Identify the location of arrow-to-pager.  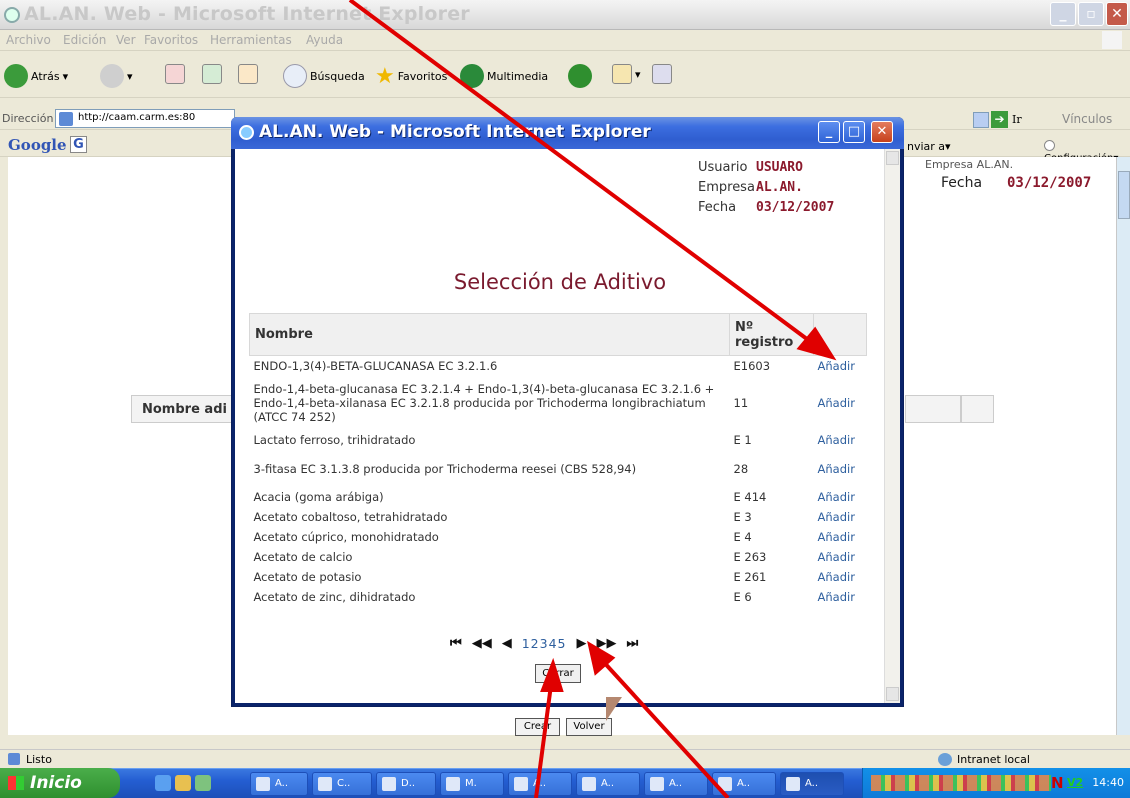
(664, 727).